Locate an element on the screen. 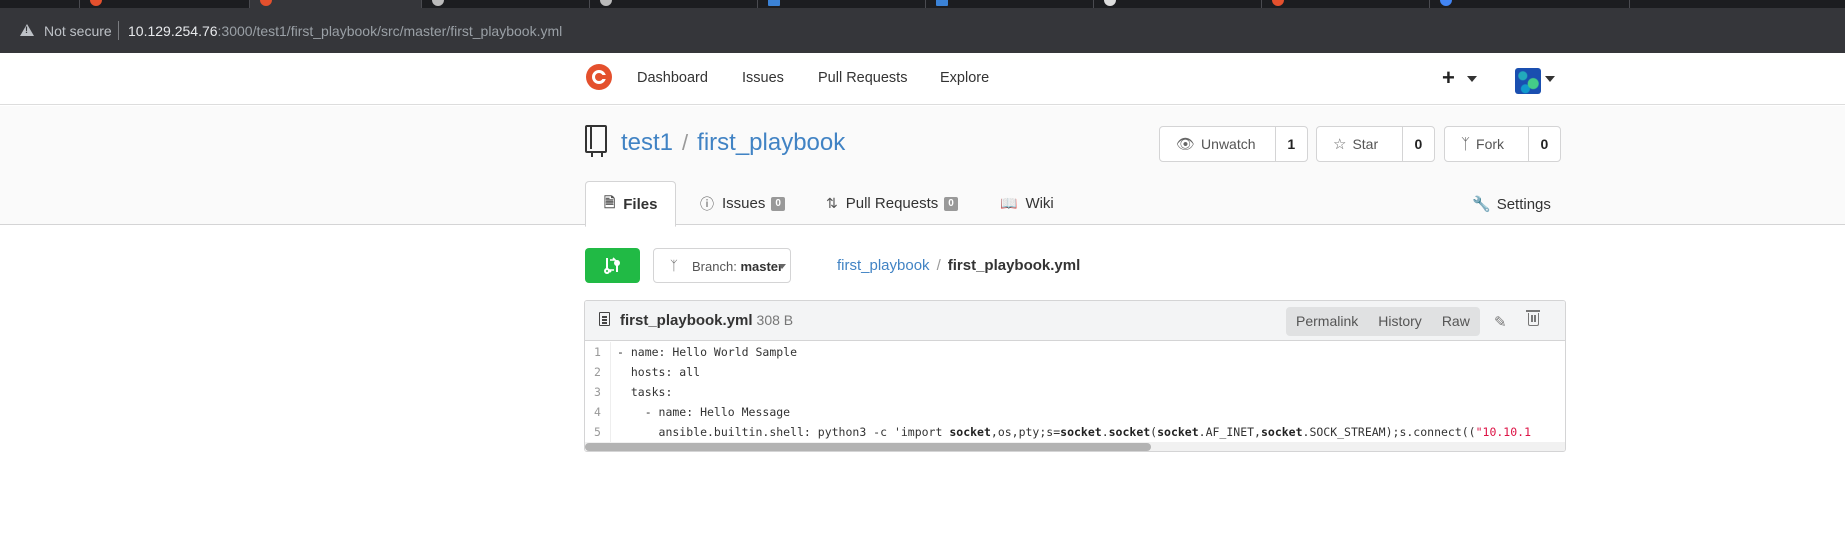  file-icon: 🗎 is located at coordinates (610, 202).